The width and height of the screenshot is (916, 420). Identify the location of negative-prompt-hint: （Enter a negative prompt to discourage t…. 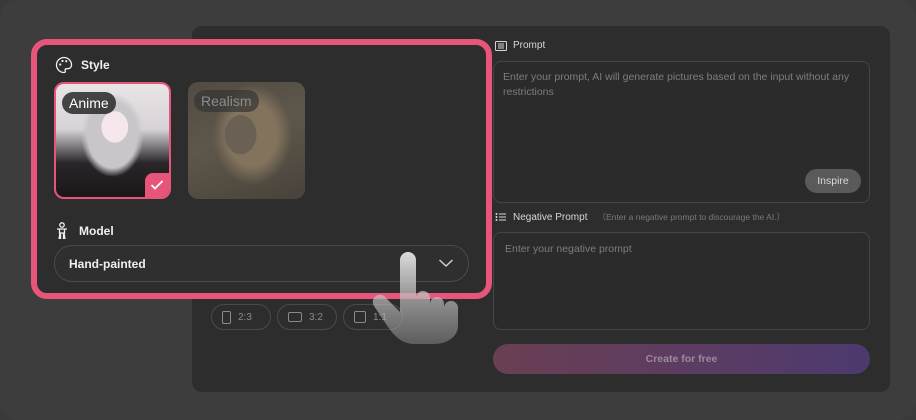
(691, 217).